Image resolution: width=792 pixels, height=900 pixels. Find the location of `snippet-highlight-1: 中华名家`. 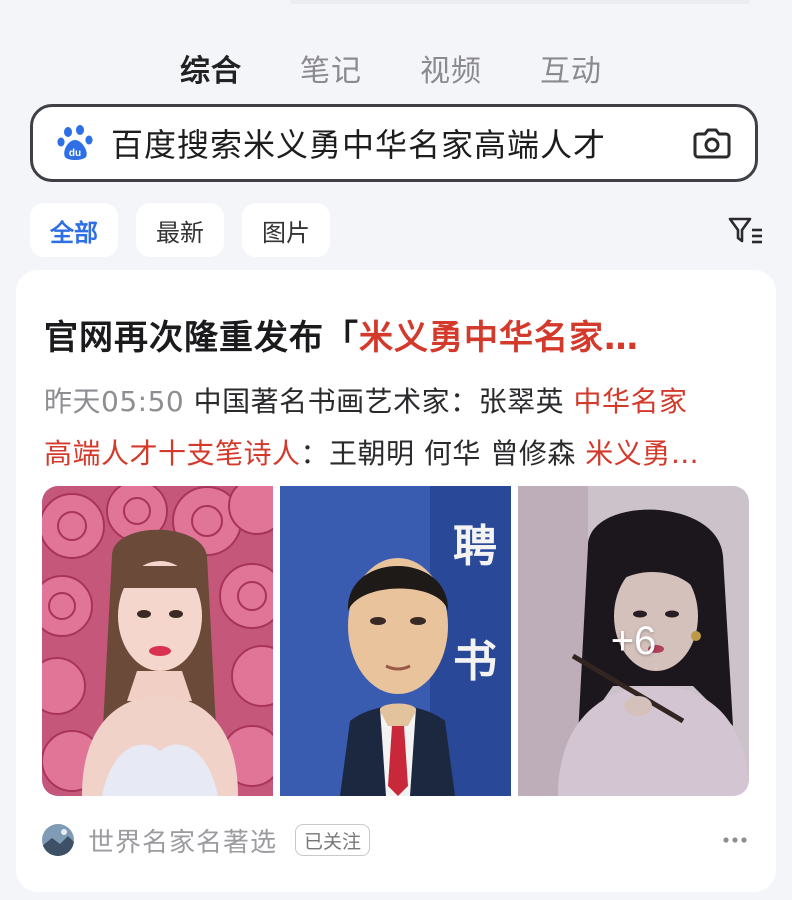

snippet-highlight-1: 中华名家 is located at coordinates (630, 401).